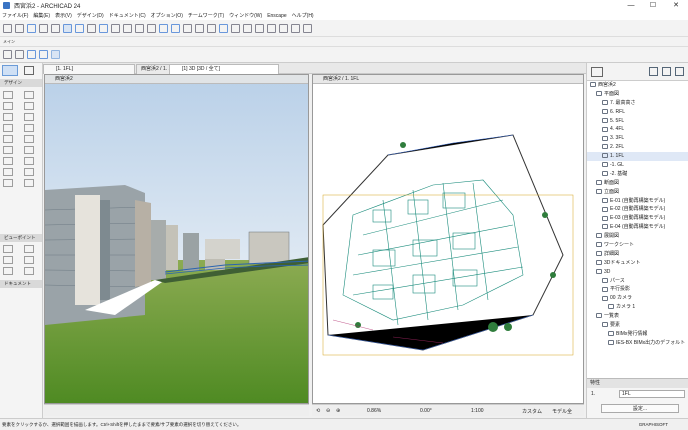 The image size is (688, 430). I want to click on zone-tool-icon, so click(8, 161).